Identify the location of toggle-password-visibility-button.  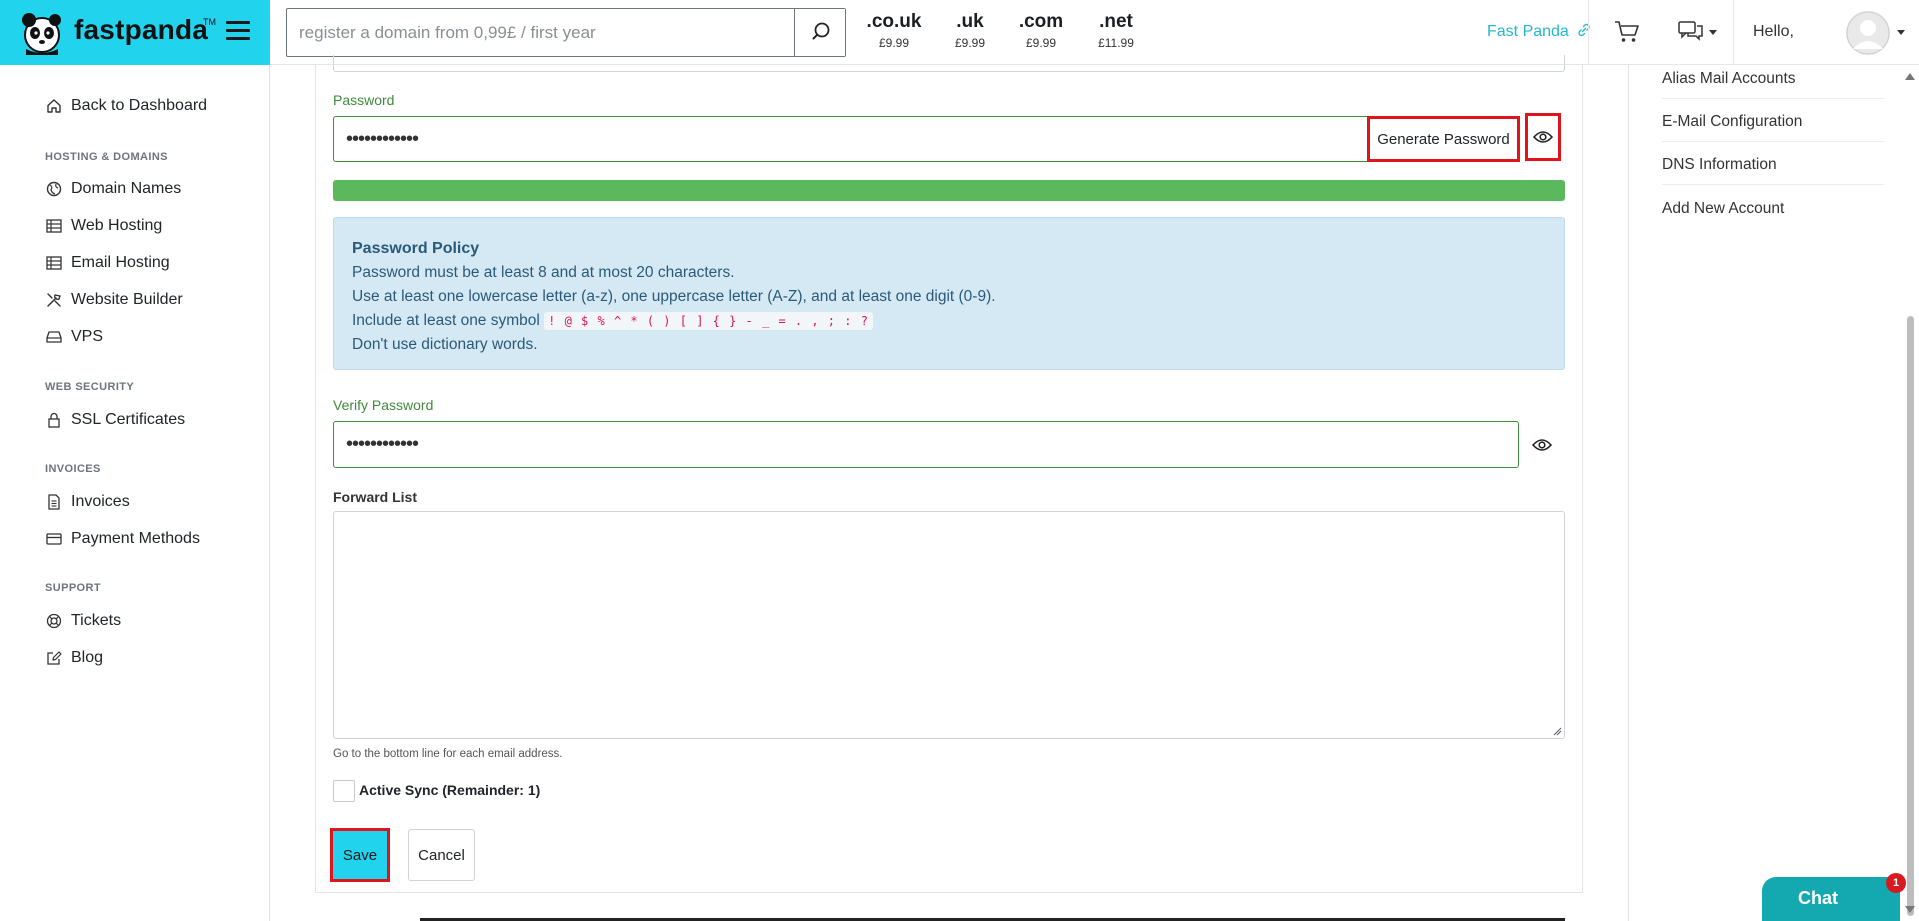
(1543, 137).